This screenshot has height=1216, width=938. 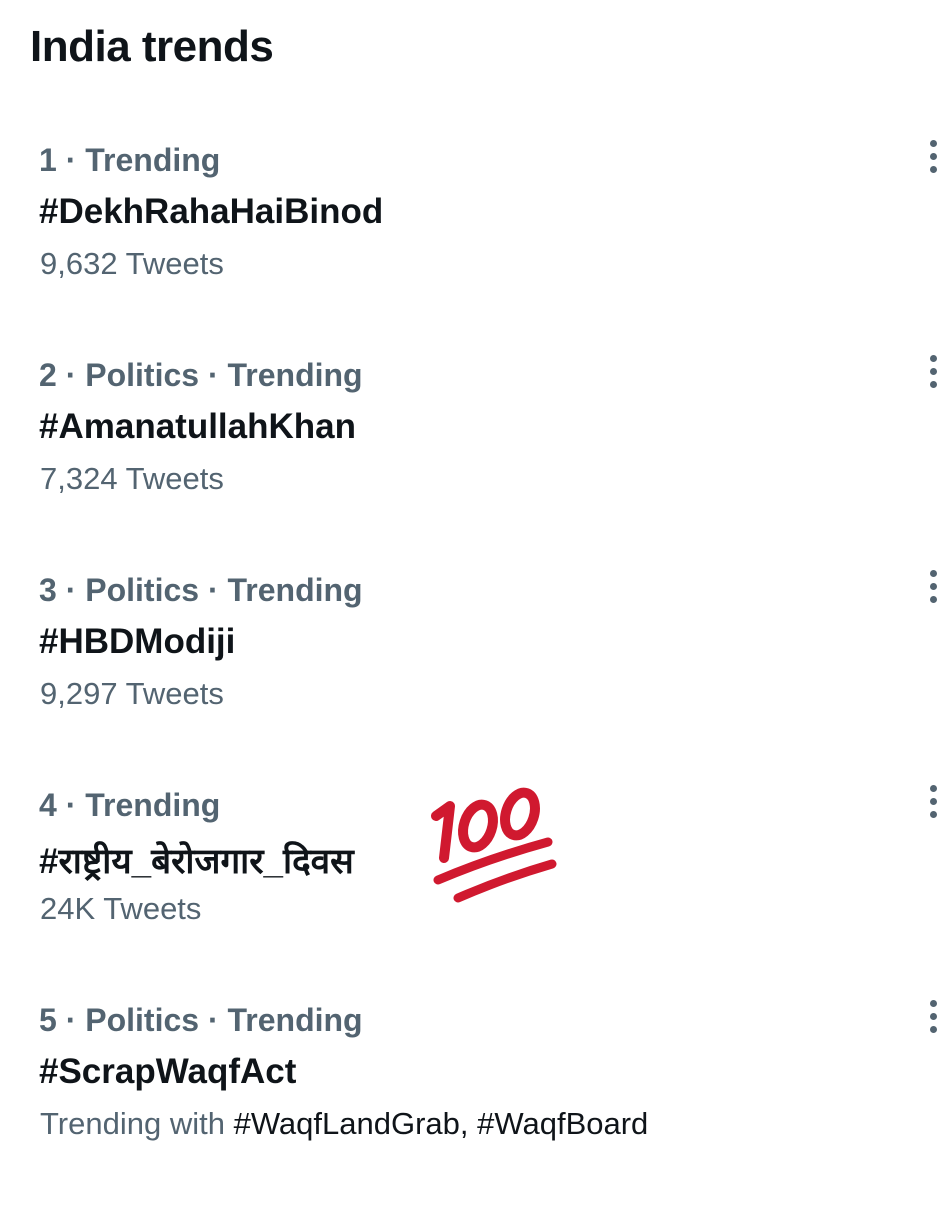 What do you see at coordinates (130, 160) in the screenshot?
I see `trend-meta: 1 · Trending` at bounding box center [130, 160].